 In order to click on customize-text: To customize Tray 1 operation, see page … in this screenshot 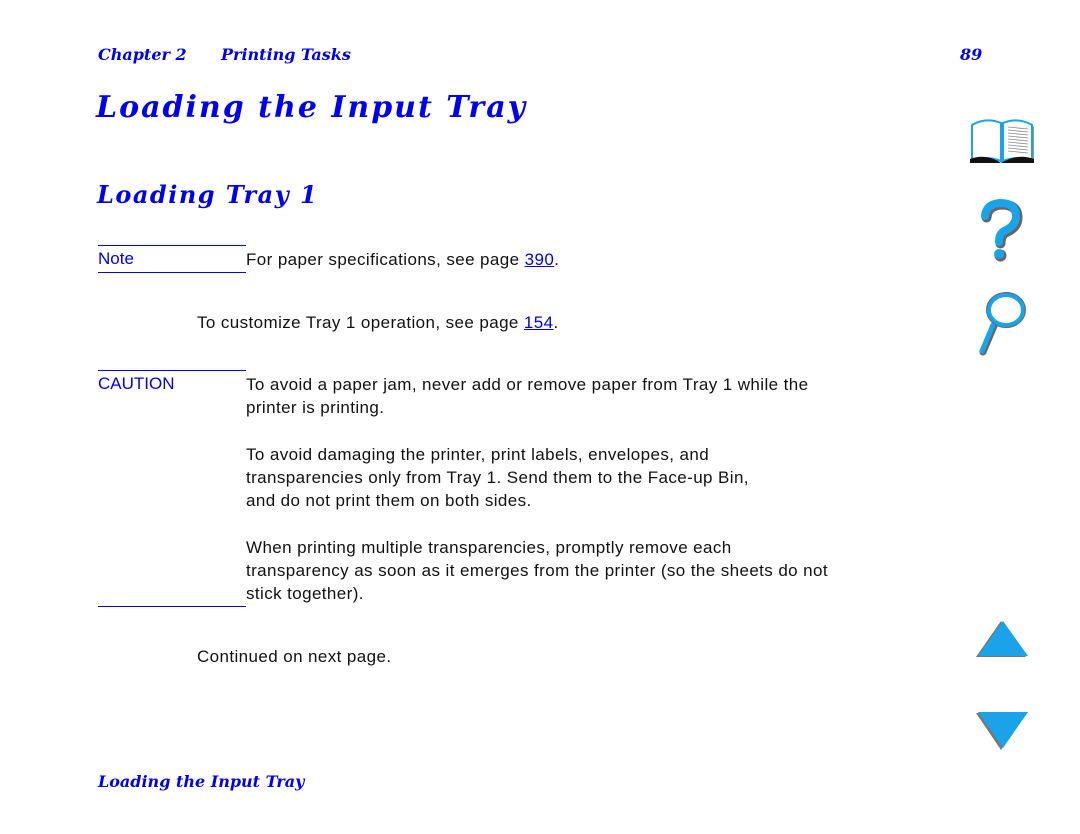, I will do `click(378, 322)`.